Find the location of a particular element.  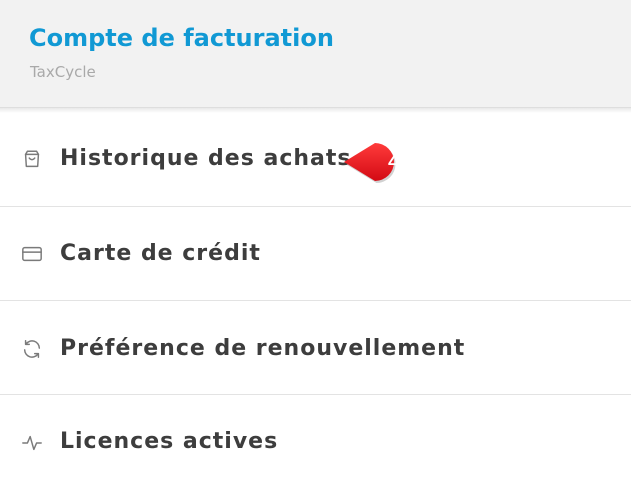

shopping-bag-icon is located at coordinates (32, 159).